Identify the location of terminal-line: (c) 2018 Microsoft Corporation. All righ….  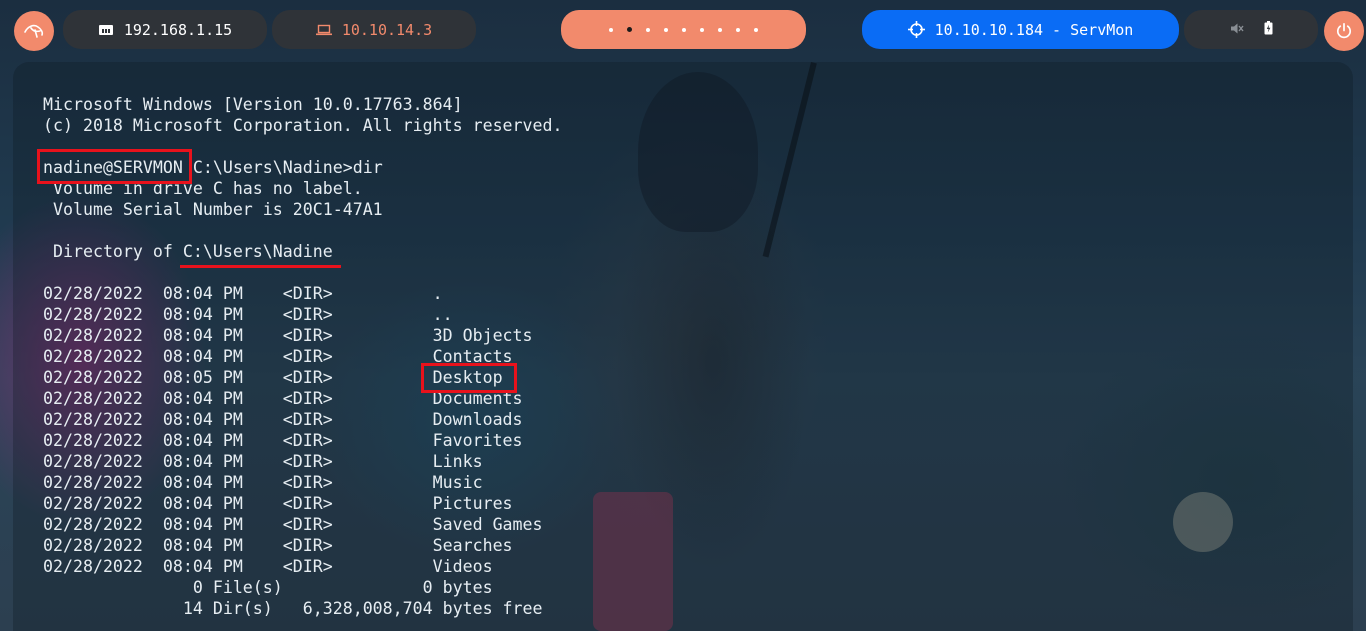
(303, 125).